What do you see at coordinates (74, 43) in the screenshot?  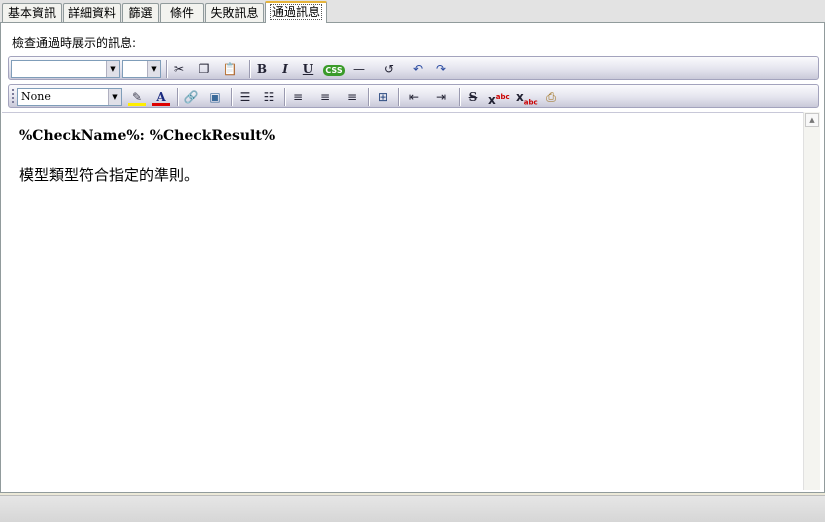 I see `pass-message-caption: 檢查通過時展示的訊息:` at bounding box center [74, 43].